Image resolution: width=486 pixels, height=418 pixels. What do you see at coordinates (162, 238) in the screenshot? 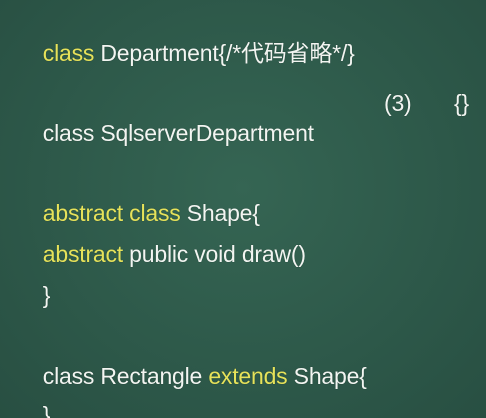
I see `code-line-abstract-method: abstract public void draw()` at bounding box center [162, 238].